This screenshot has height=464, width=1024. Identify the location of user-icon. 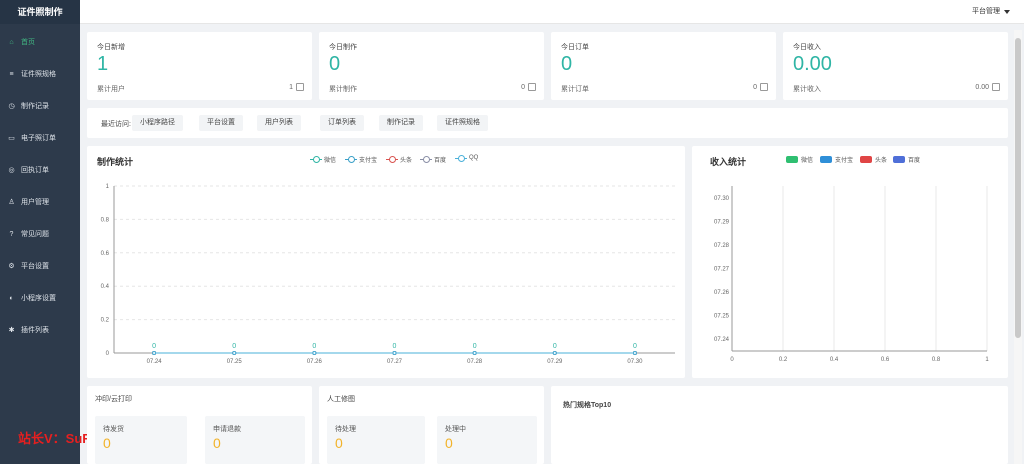
(300, 87).